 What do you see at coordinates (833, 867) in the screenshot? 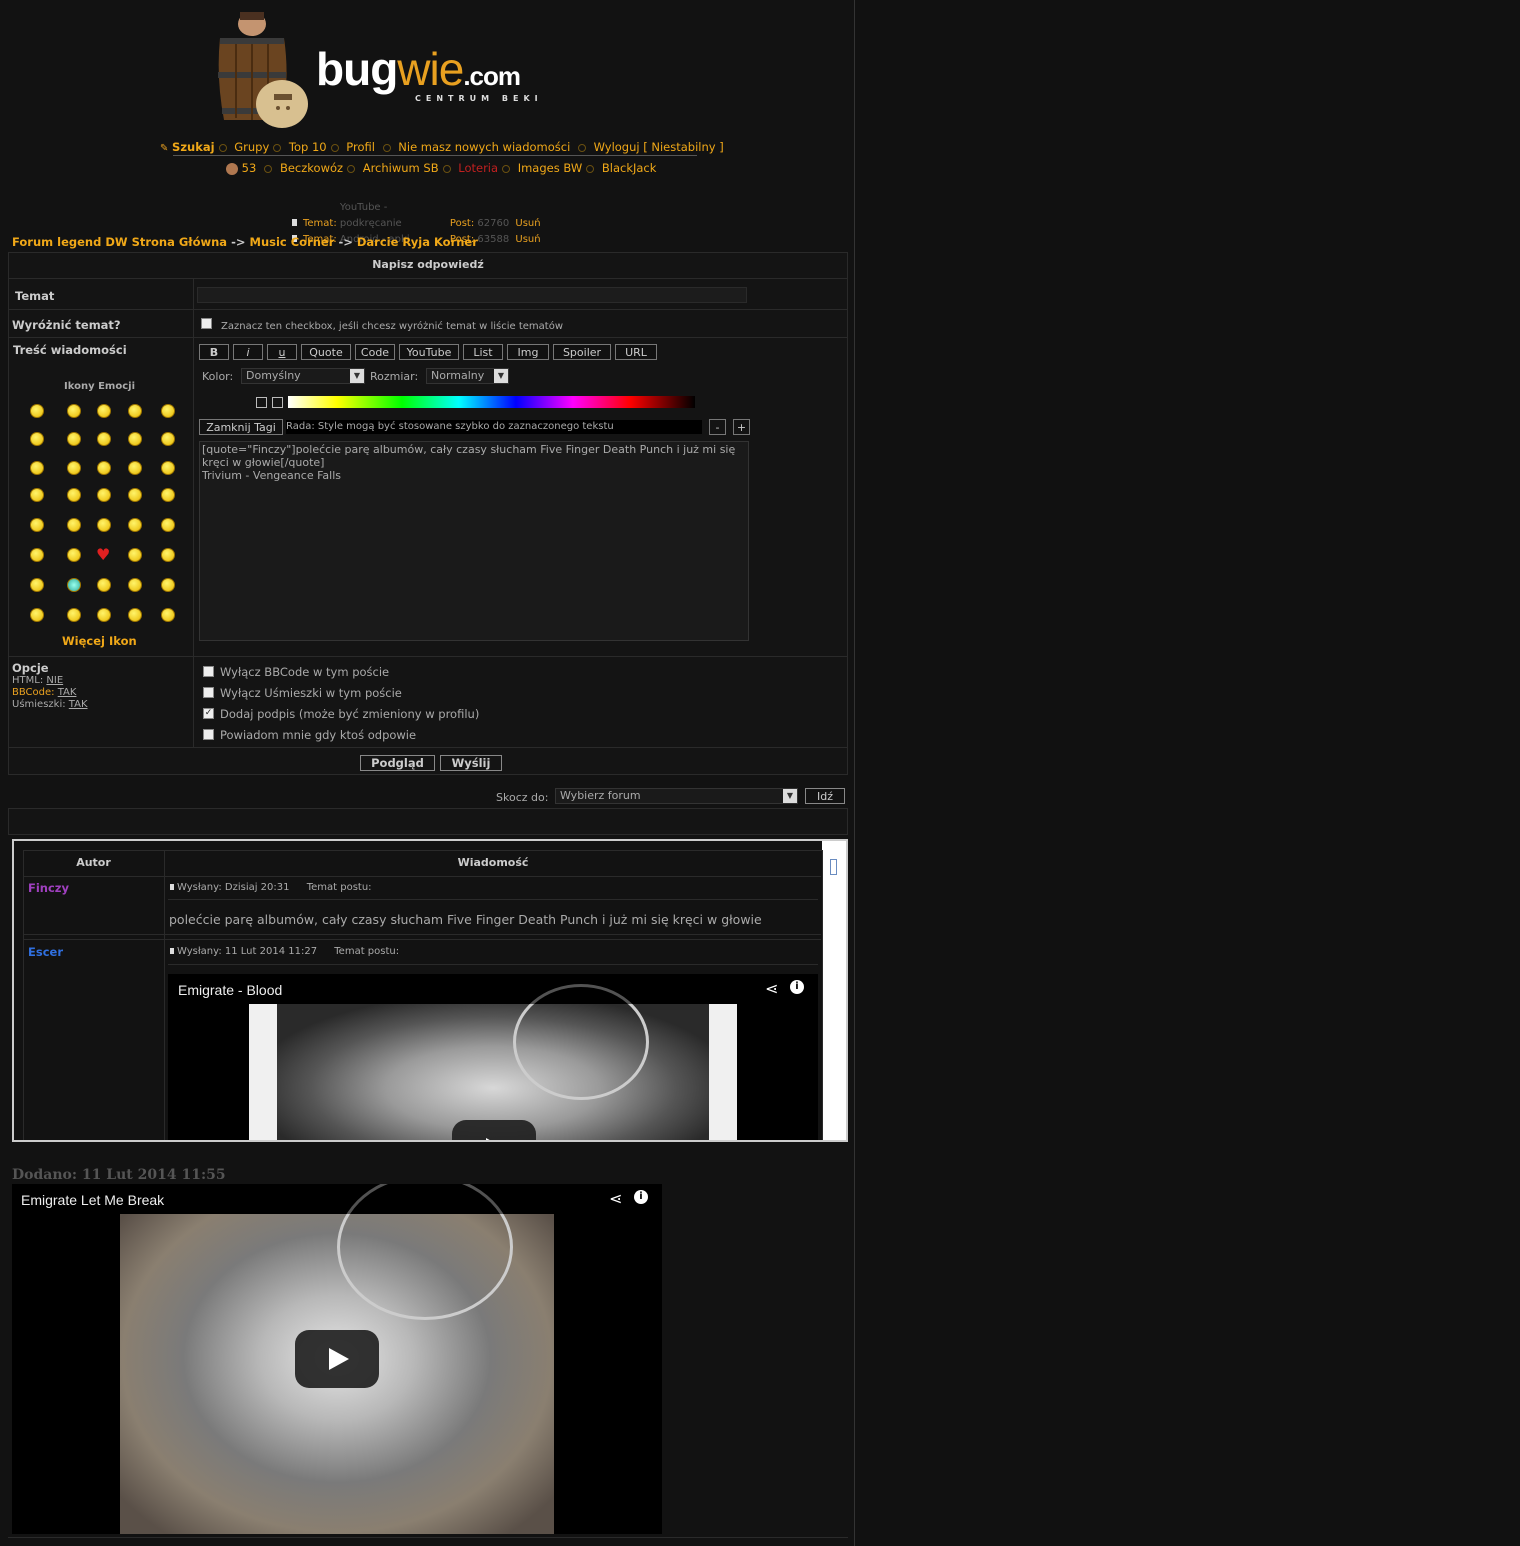
I see `scrollbar-thumb` at bounding box center [833, 867].